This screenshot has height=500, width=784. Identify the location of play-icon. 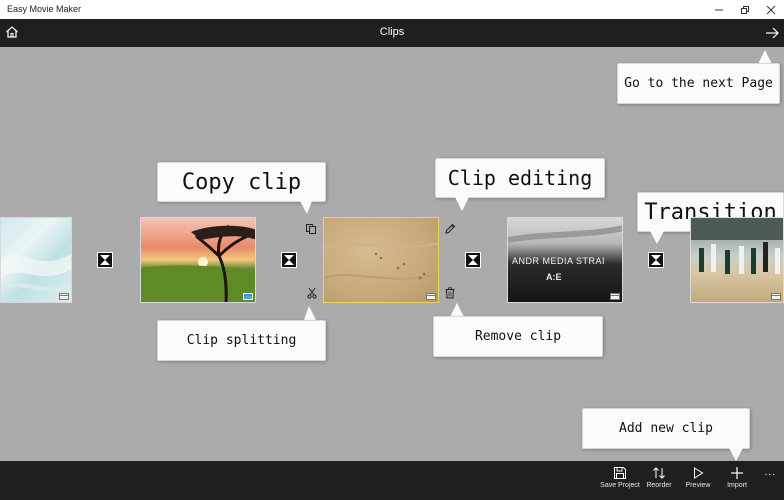
(699, 473).